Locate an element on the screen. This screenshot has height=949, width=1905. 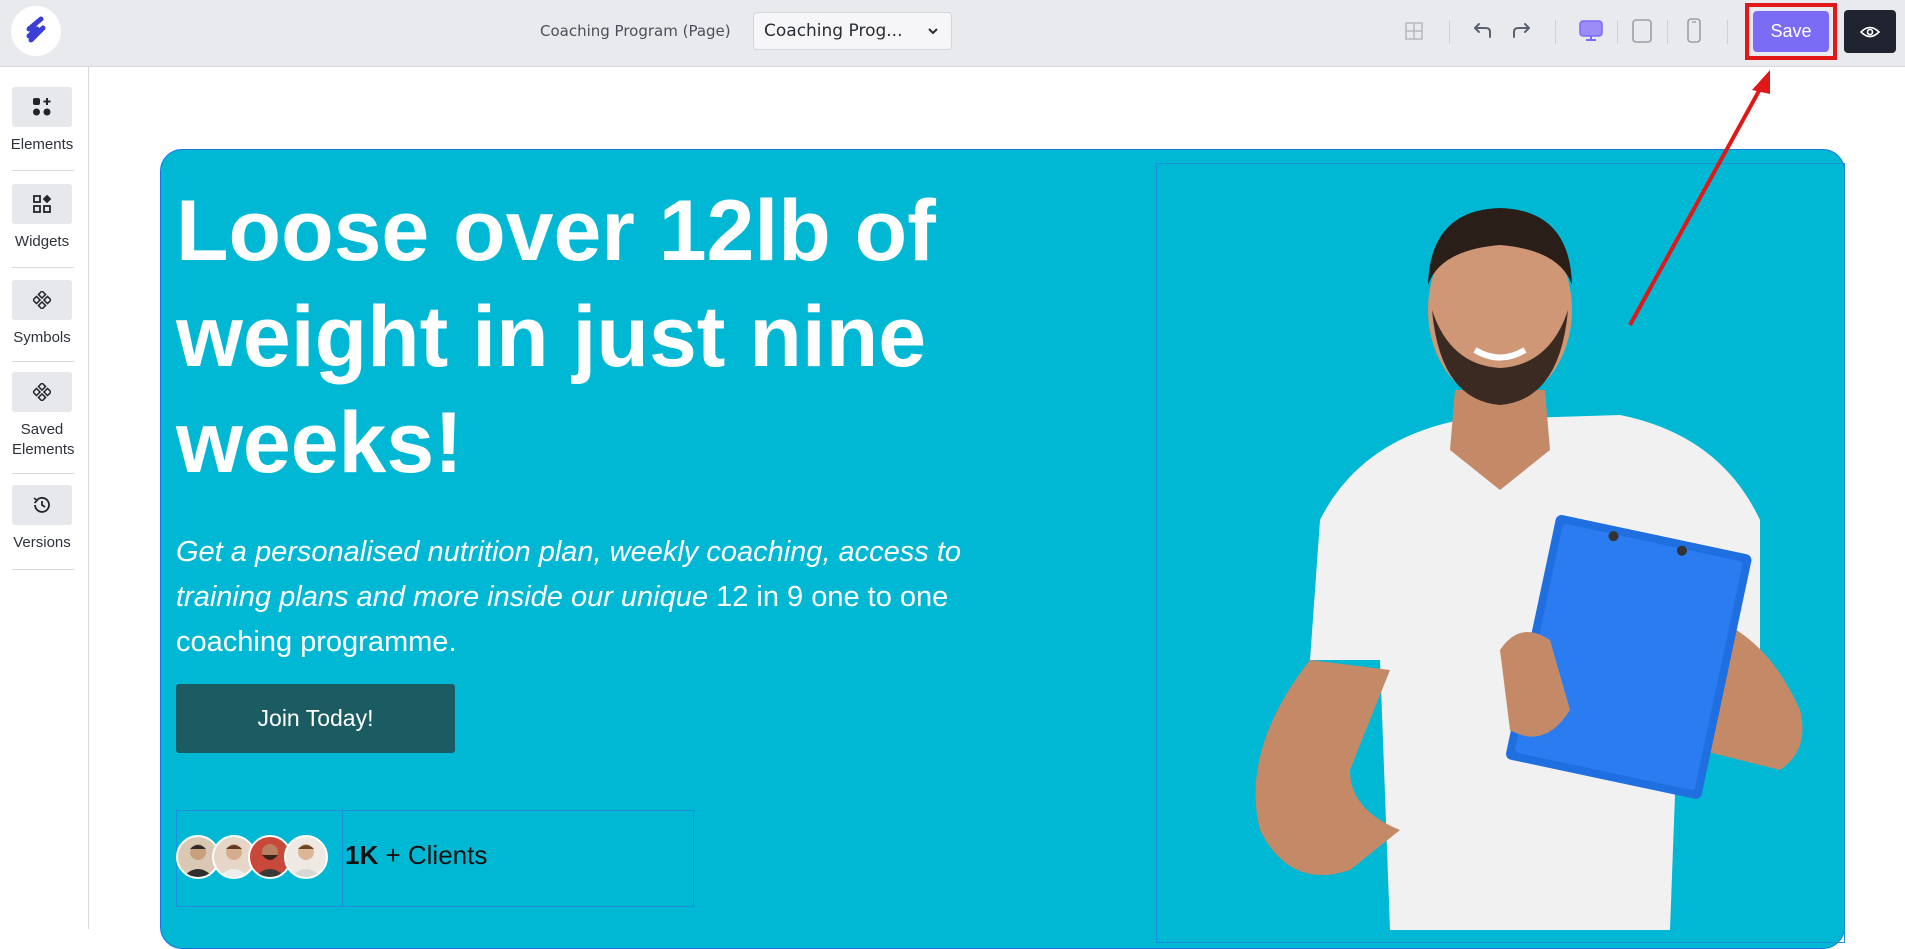
symbols-icon is located at coordinates (42, 300).